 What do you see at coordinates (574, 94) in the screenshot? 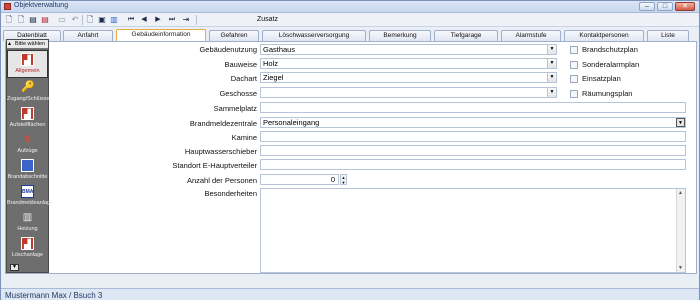
I see `raeumungsplan-checkbox` at bounding box center [574, 94].